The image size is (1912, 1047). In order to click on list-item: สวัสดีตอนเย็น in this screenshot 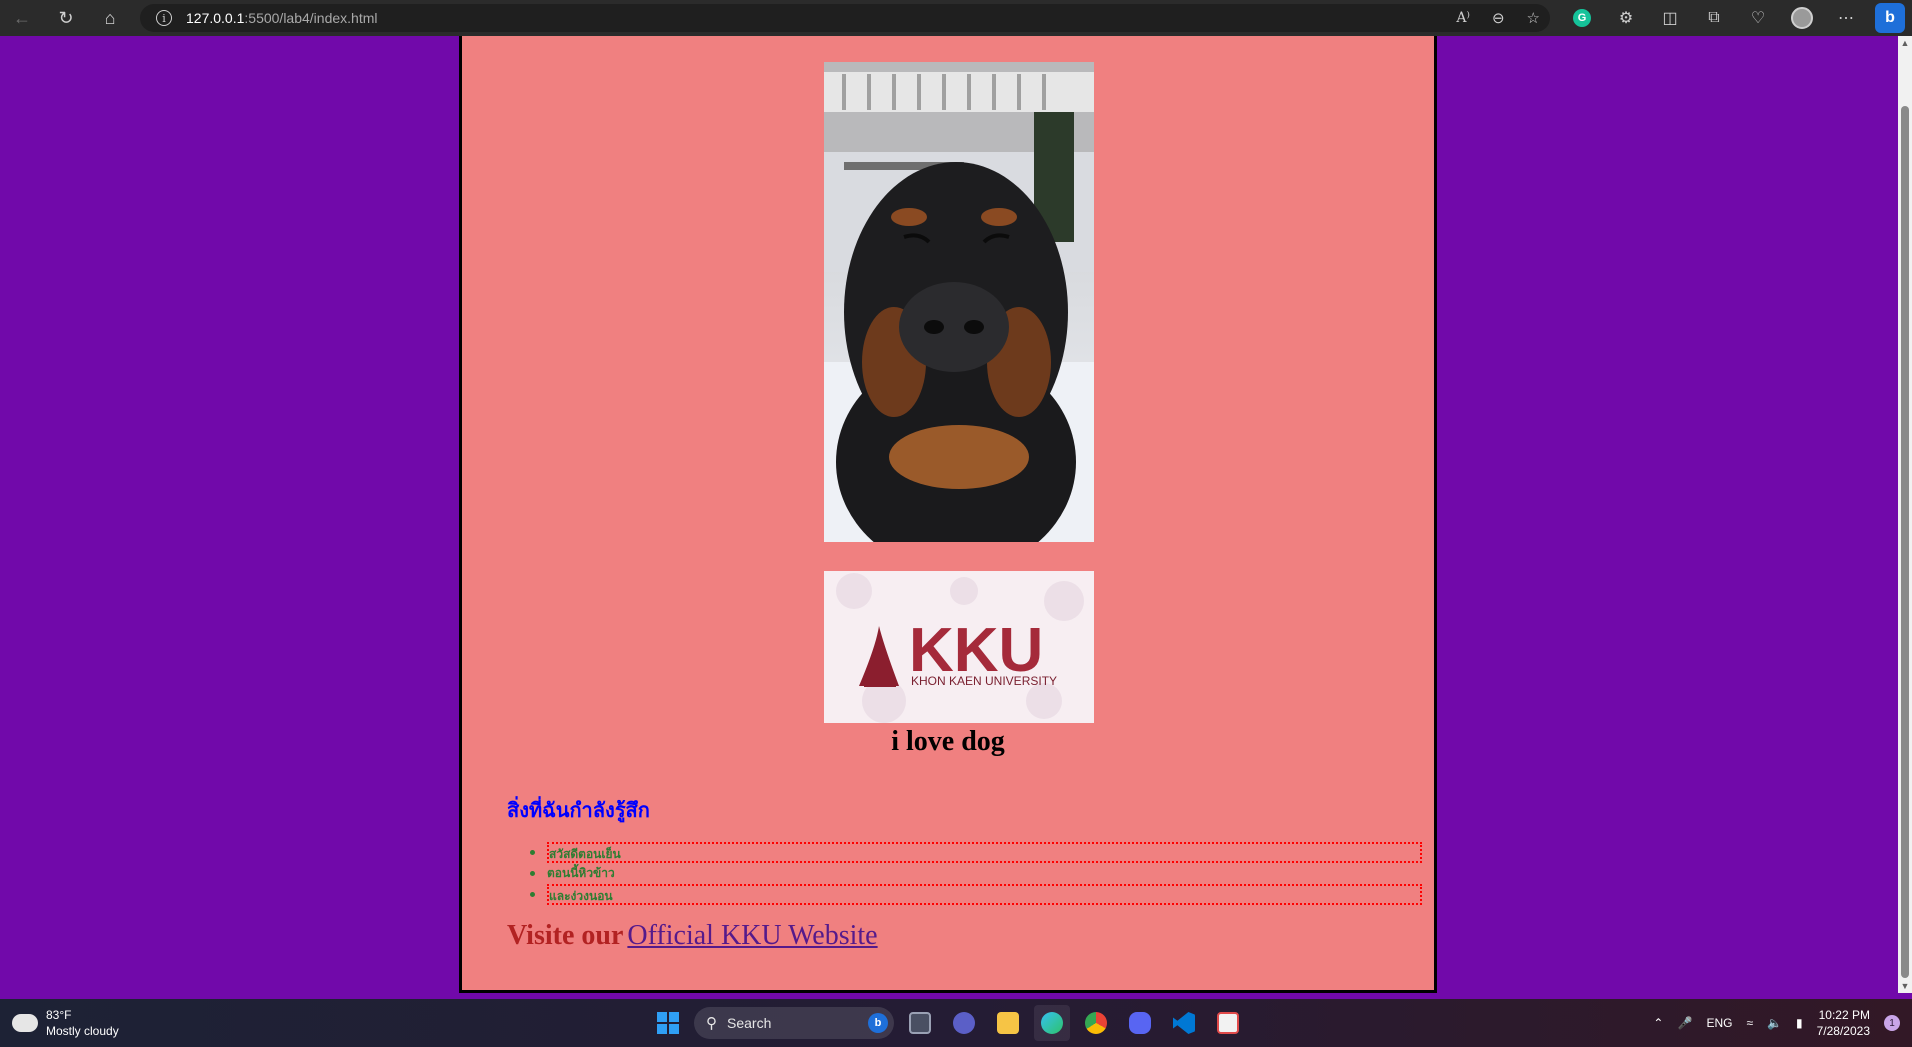, I will do `click(972, 852)`.